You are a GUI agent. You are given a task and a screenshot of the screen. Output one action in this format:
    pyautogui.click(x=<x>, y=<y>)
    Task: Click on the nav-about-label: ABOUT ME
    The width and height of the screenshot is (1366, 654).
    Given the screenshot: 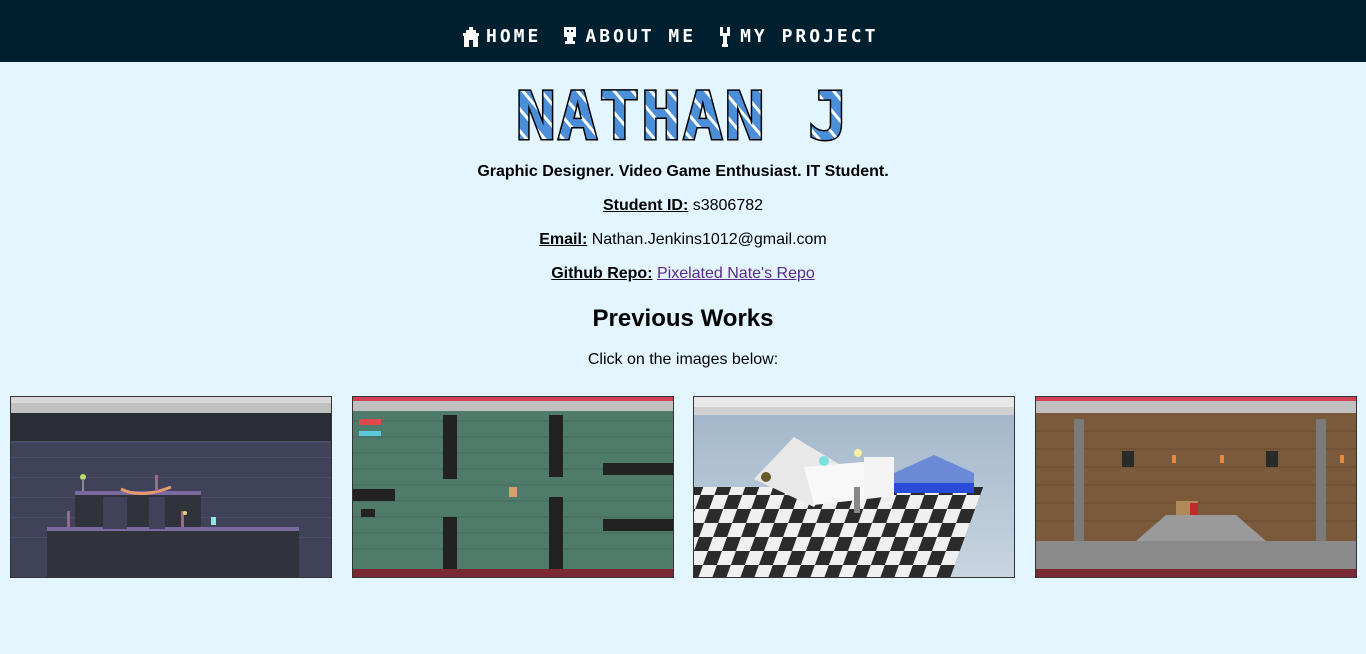 What is the action you would take?
    pyautogui.click(x=641, y=36)
    